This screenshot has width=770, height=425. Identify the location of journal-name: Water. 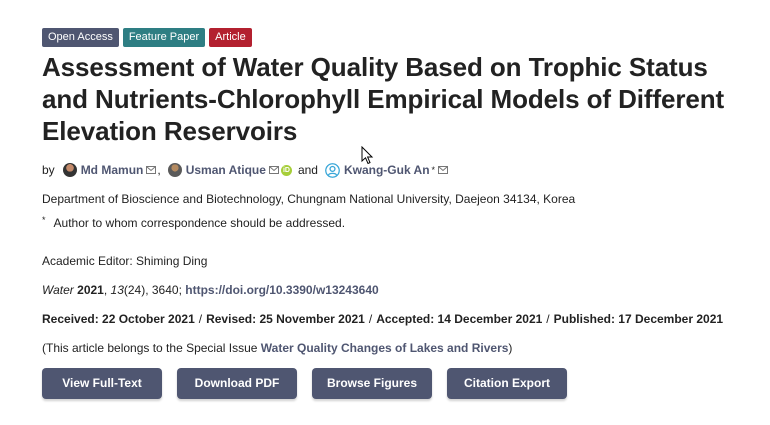
(58, 290).